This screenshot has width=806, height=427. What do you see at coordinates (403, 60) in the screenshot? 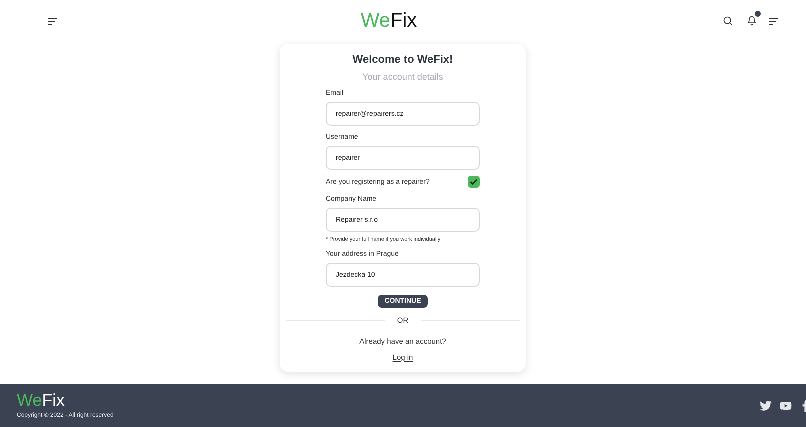
I see `form-title: Welcome to WeFix!` at bounding box center [403, 60].